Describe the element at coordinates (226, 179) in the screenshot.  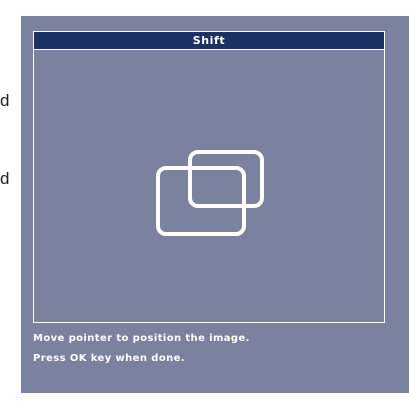
I see `back-window-shape` at that location.